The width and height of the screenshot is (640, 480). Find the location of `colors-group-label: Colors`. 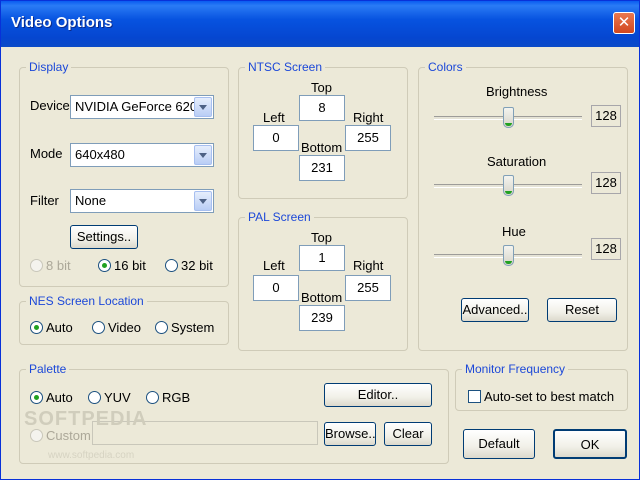

colors-group-label: Colors is located at coordinates (445, 67).